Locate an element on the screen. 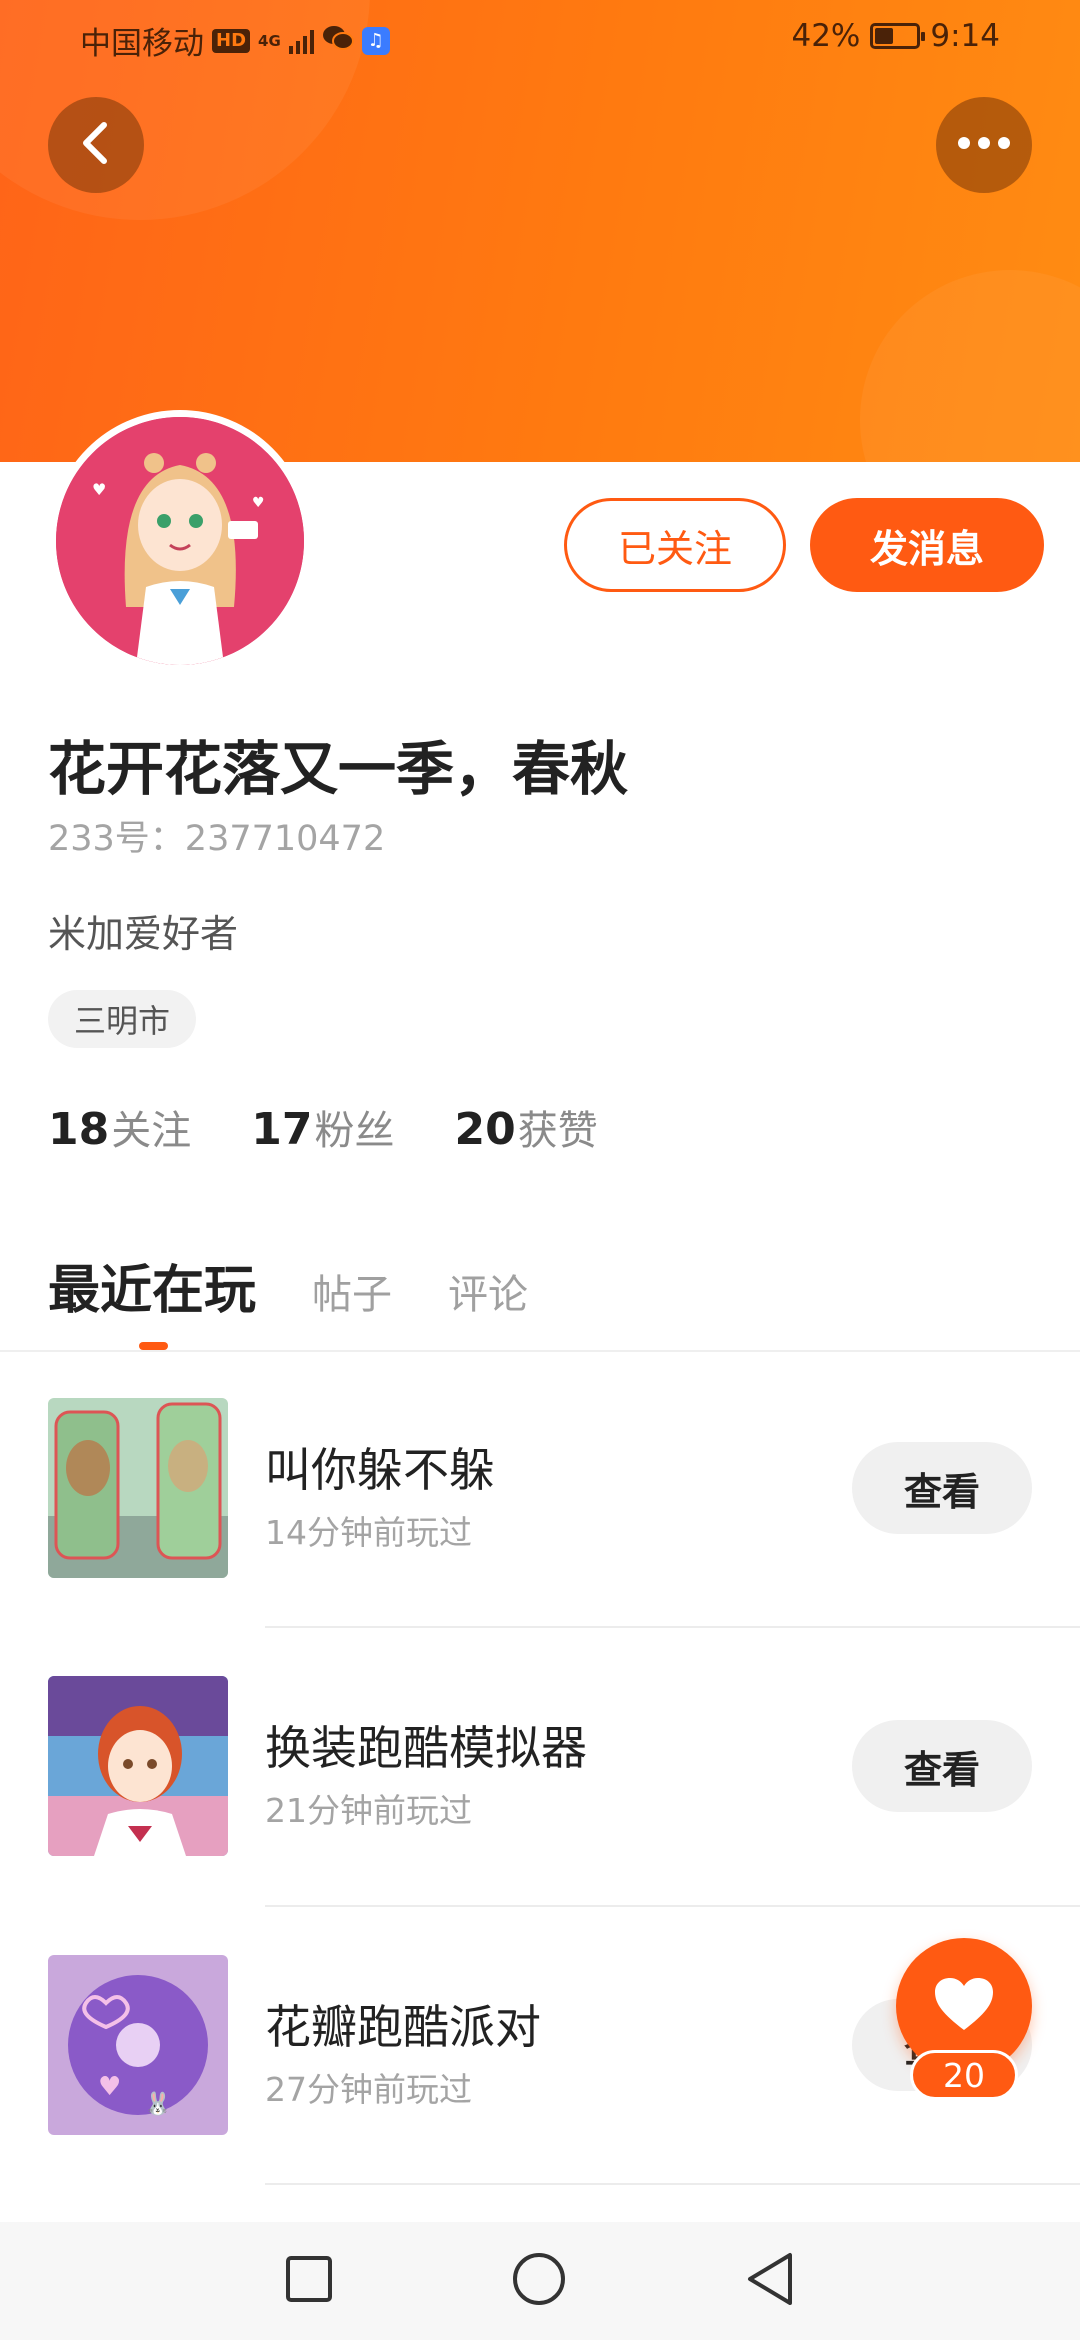 Image resolution: width=1080 pixels, height=2340 pixels. banner-decoration is located at coordinates (970, 366).